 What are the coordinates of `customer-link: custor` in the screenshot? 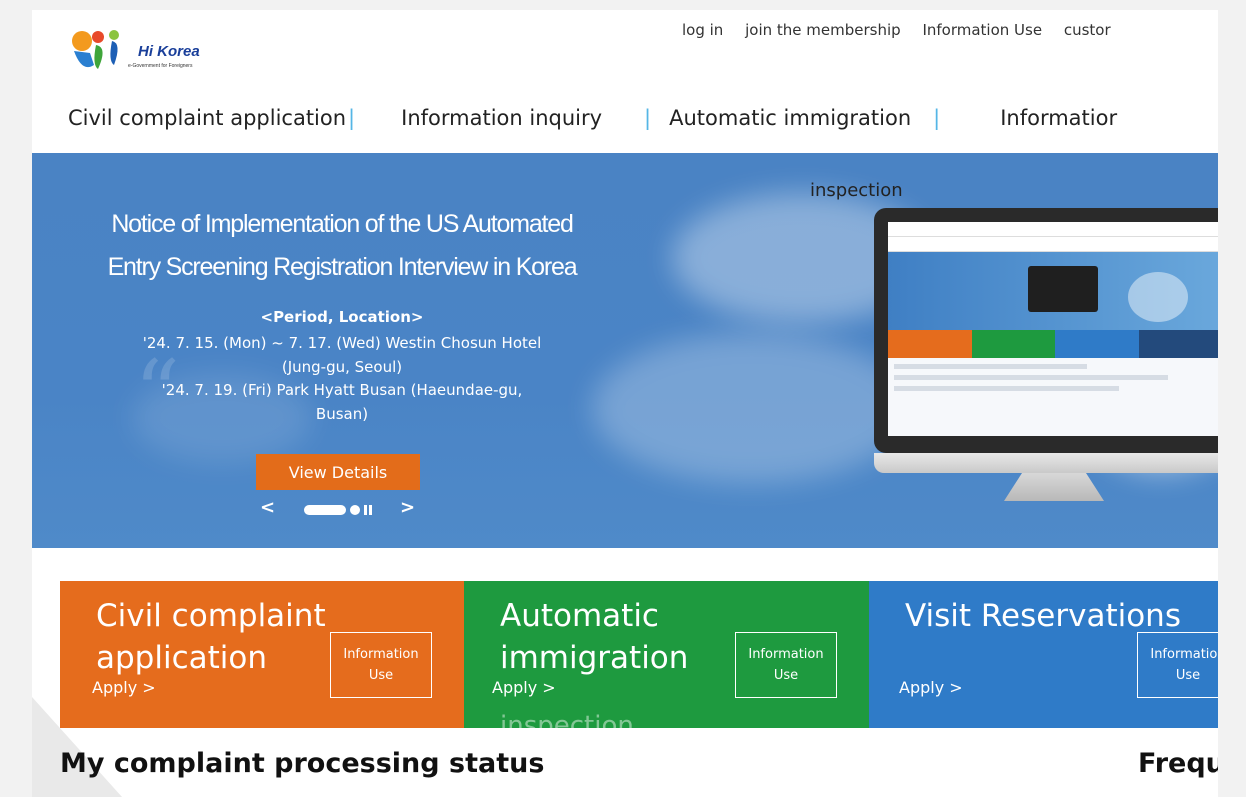 It's located at (1087, 30).